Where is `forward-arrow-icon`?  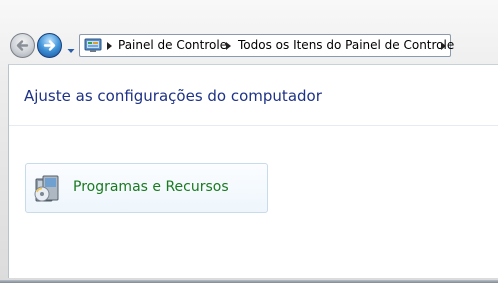
forward-arrow-icon is located at coordinates (49, 45).